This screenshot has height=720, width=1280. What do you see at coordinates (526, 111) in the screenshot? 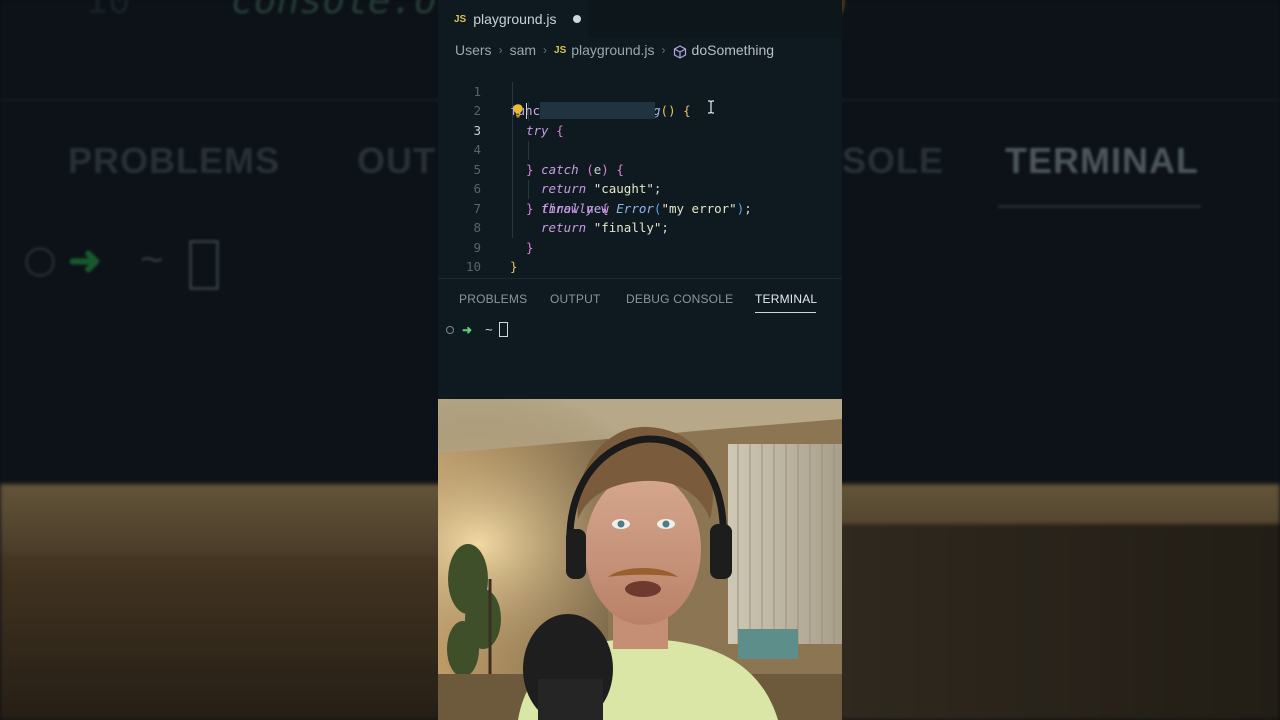
I see `text-cursor` at bounding box center [526, 111].